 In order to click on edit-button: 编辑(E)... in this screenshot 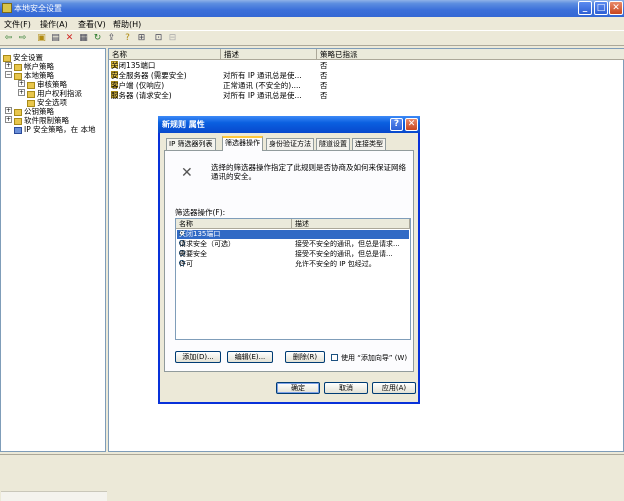, I will do `click(250, 357)`.